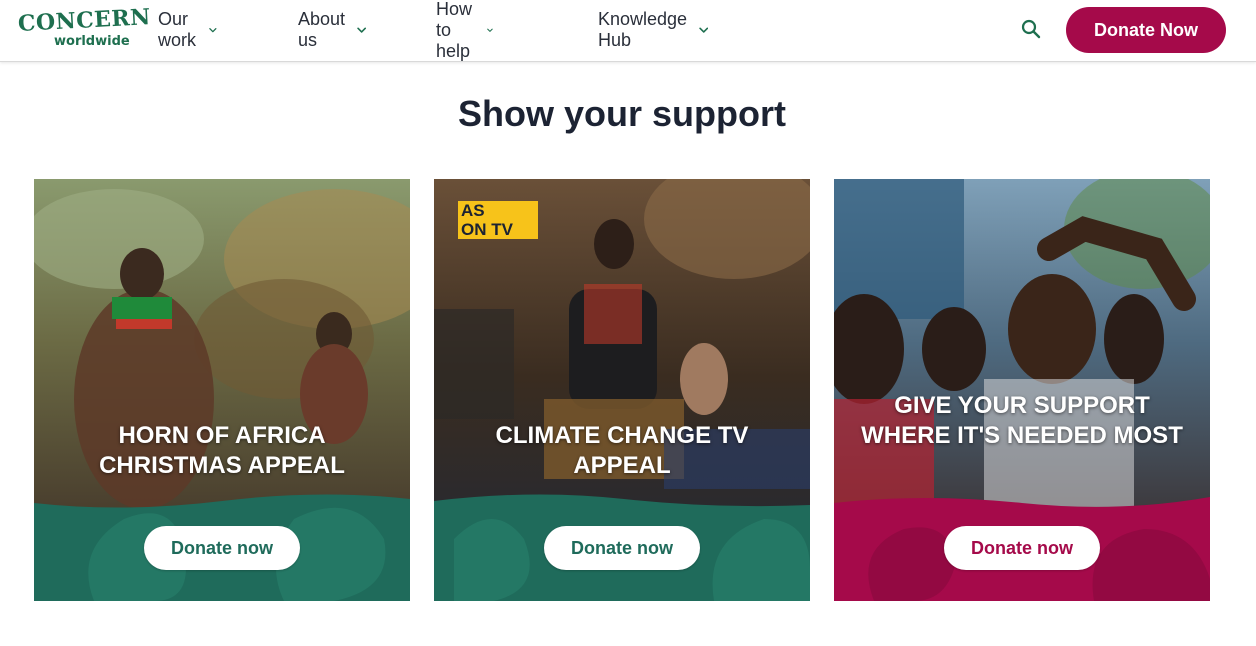 The width and height of the screenshot is (1256, 646). I want to click on badge-line: ON TV, so click(487, 229).